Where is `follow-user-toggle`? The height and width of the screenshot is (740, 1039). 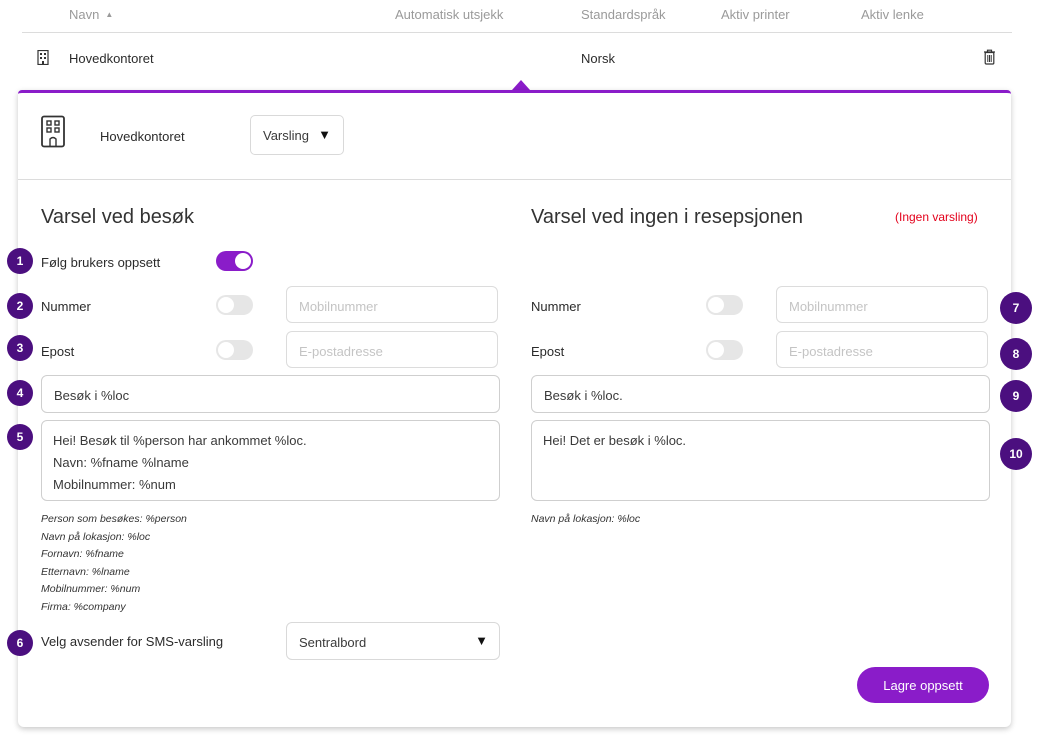 follow-user-toggle is located at coordinates (234, 261).